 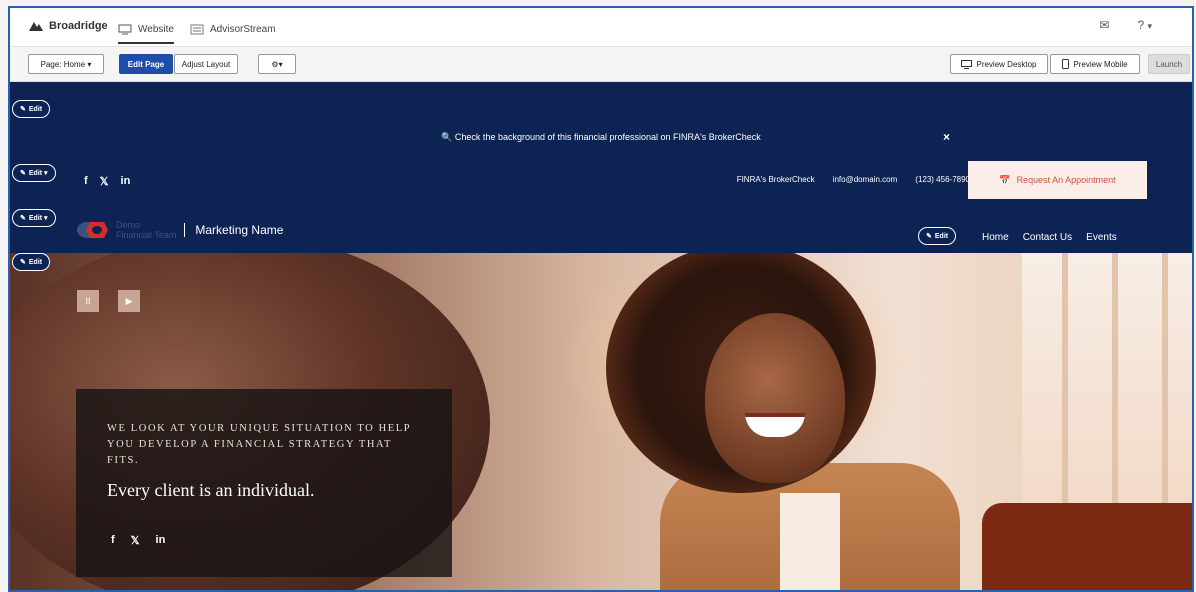 I want to click on hero-person-face, so click(x=775, y=398).